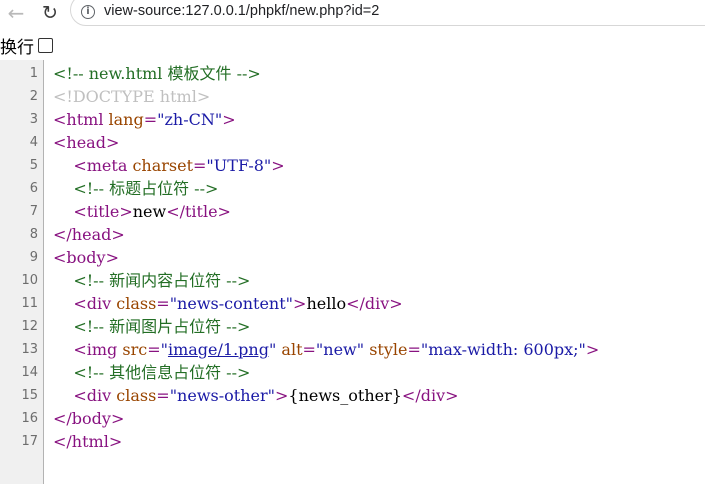  Describe the element at coordinates (88, 12) in the screenshot. I see `site-info-icon: i` at that location.